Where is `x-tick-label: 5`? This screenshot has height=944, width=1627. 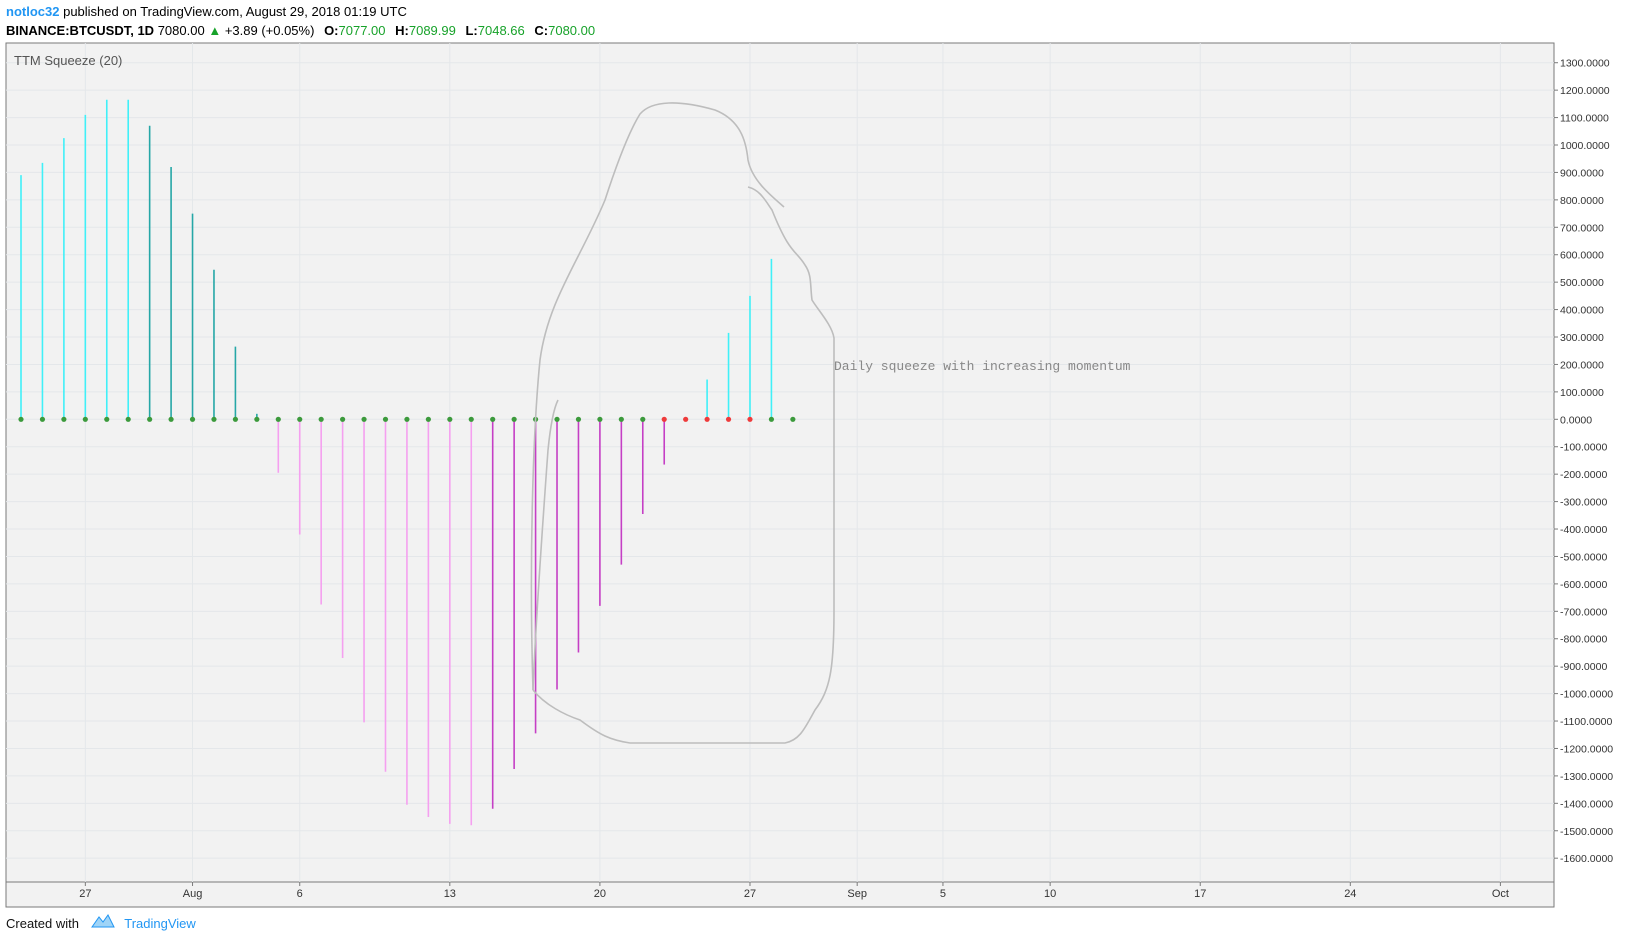 x-tick-label: 5 is located at coordinates (943, 894).